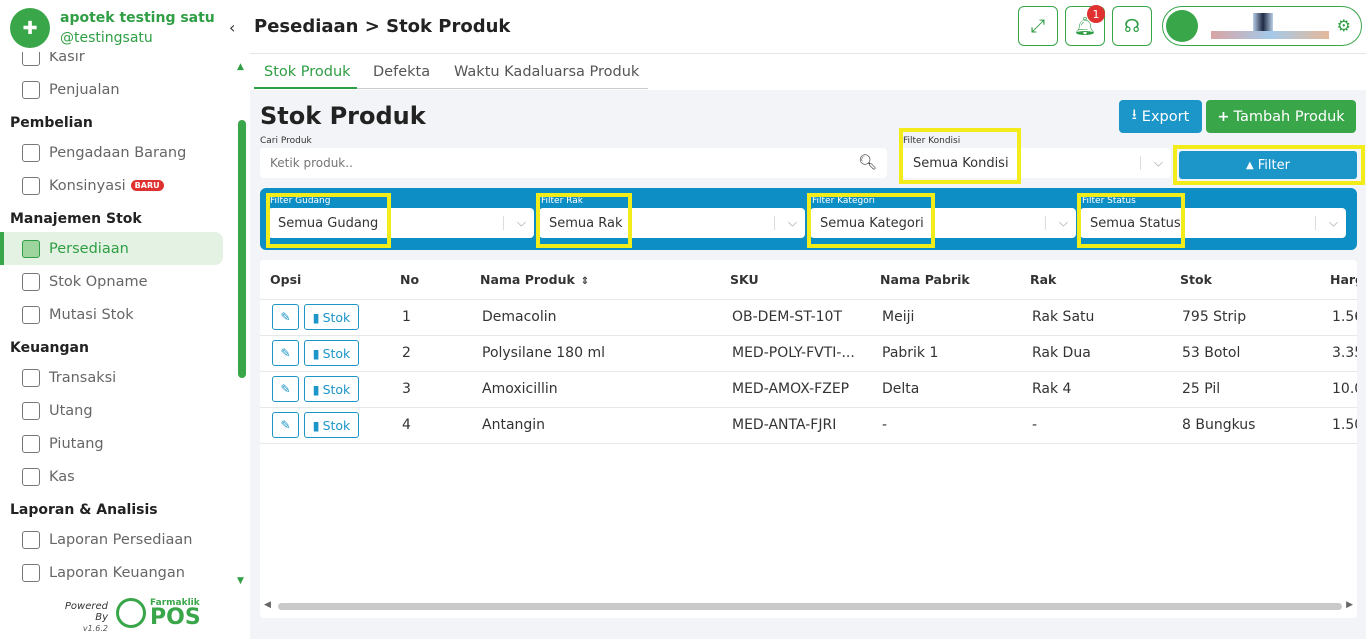  What do you see at coordinates (787, 317) in the screenshot?
I see `cell-sku: OB-DEM-ST-10T` at bounding box center [787, 317].